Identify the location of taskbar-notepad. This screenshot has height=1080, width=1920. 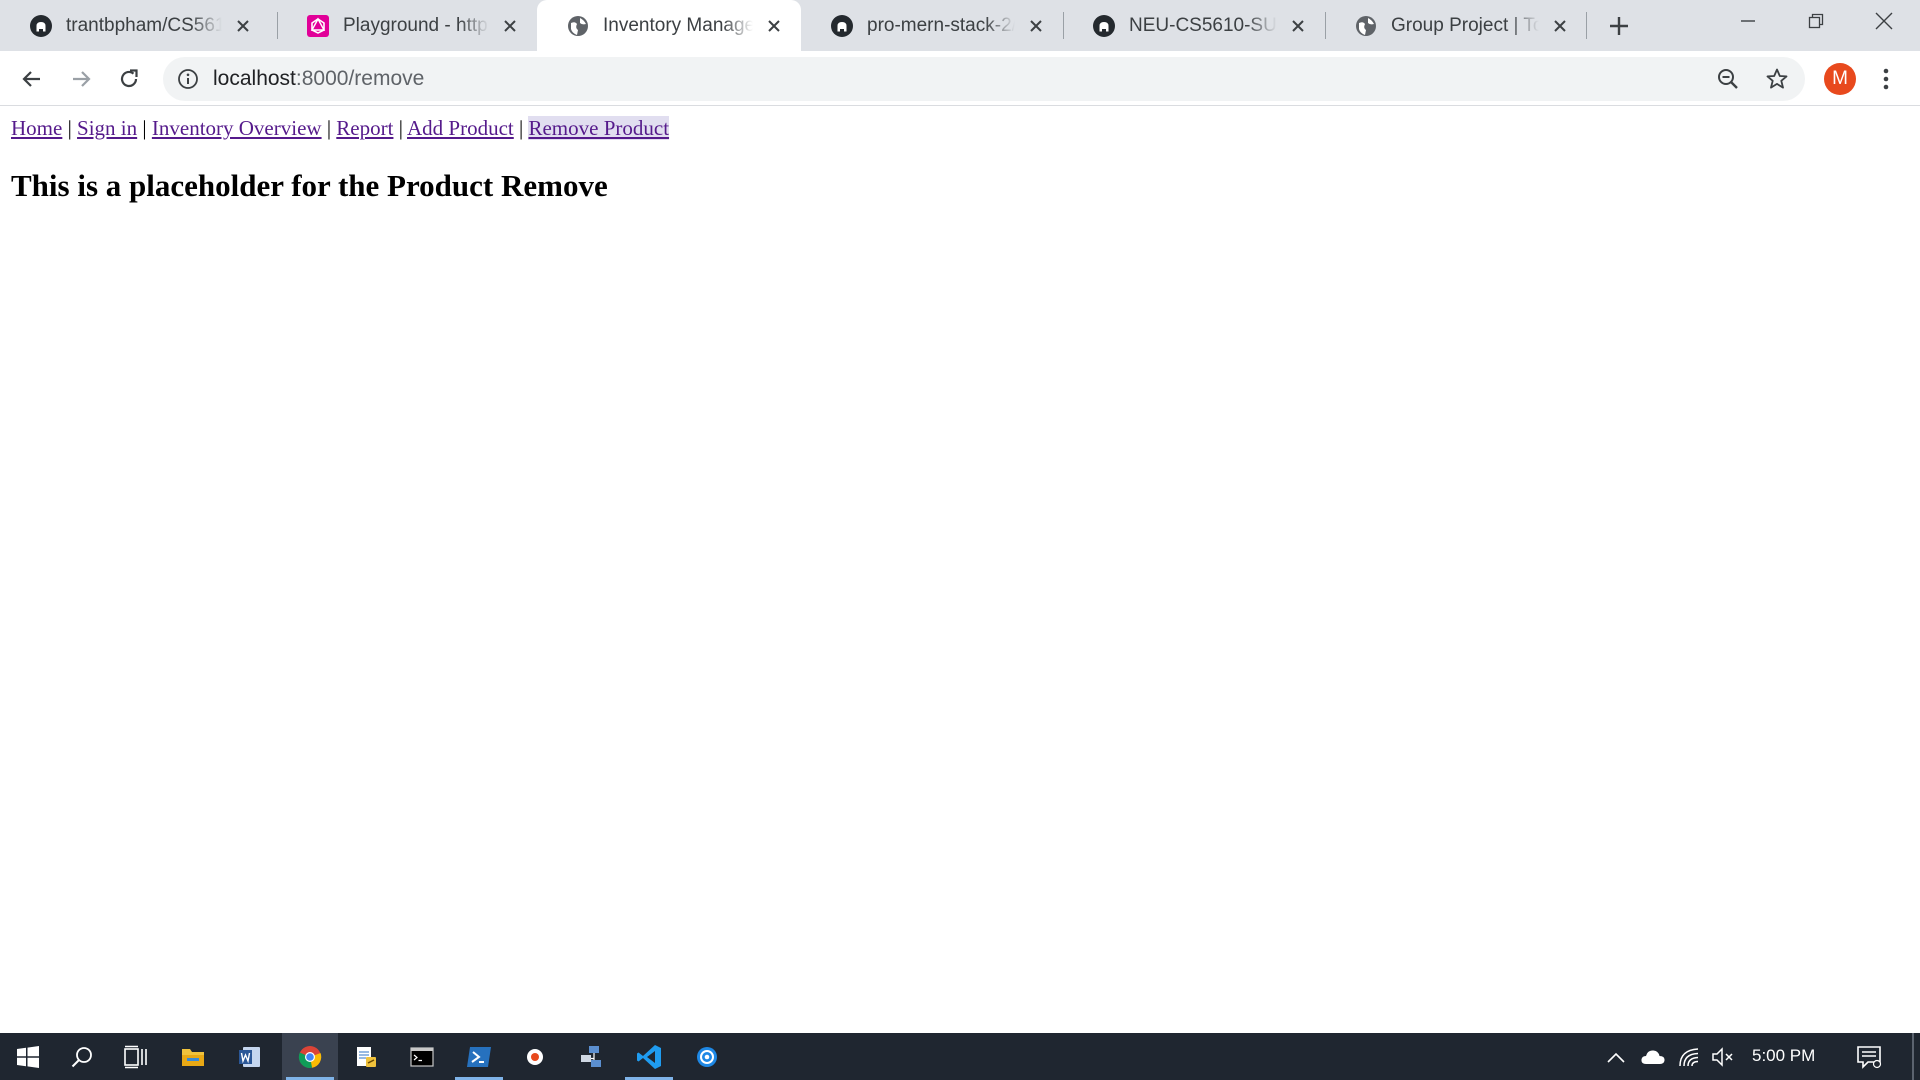
(366, 1056).